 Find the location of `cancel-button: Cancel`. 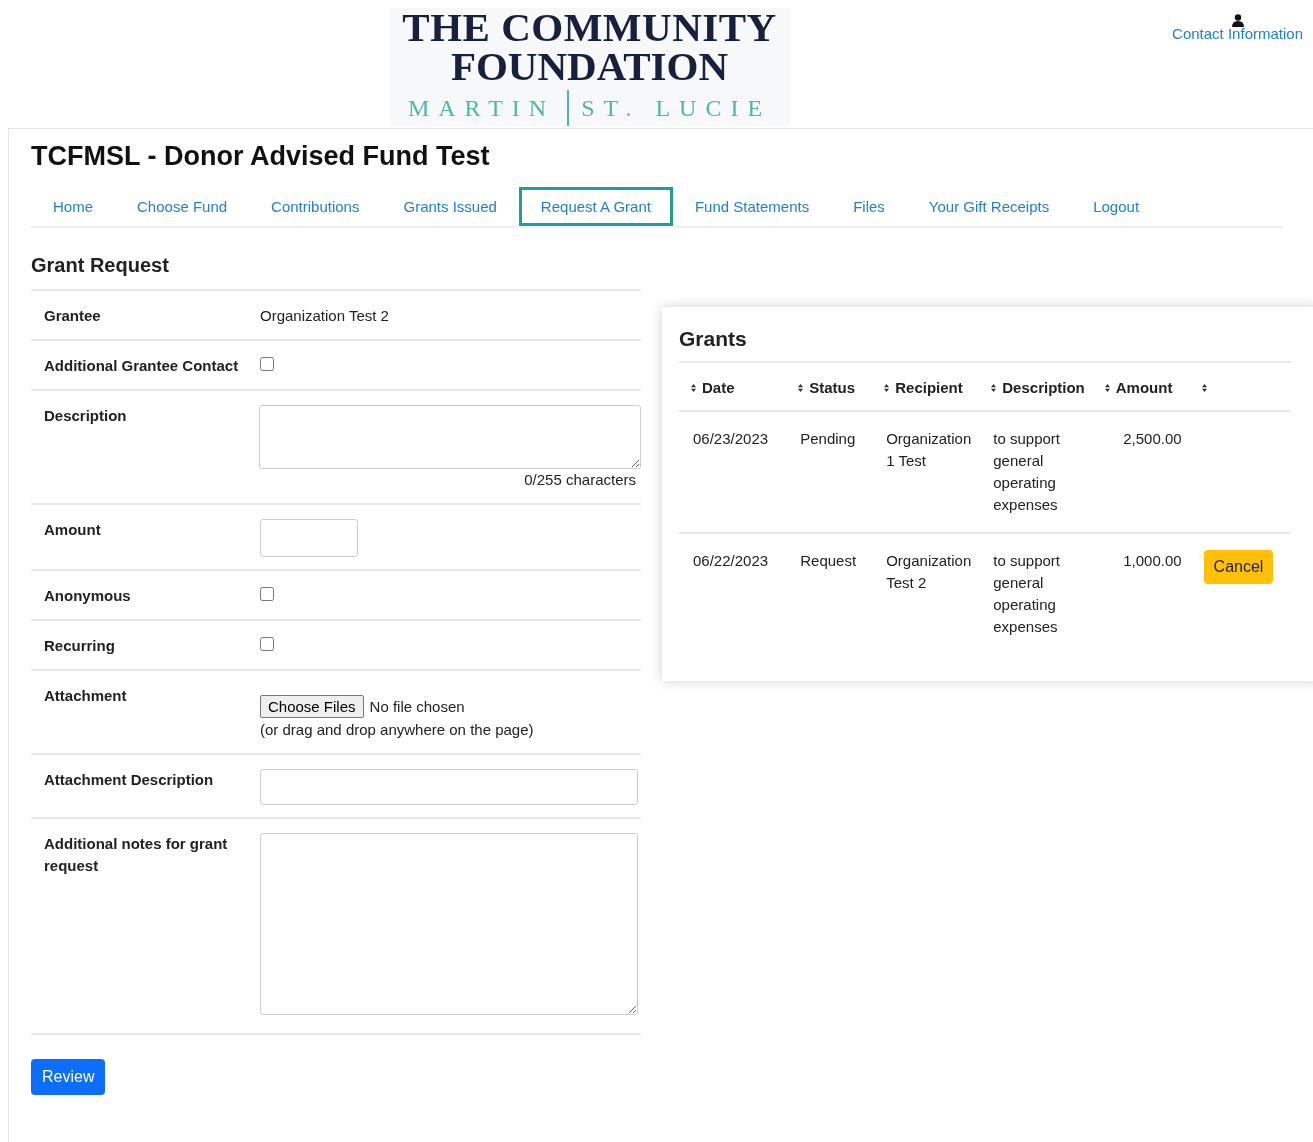

cancel-button: Cancel is located at coordinates (1238, 567).